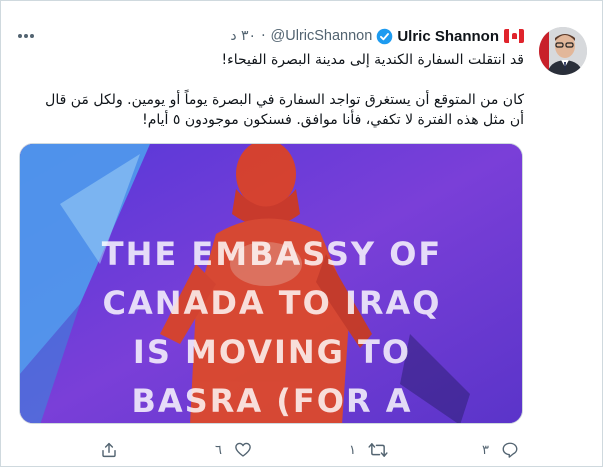 This screenshot has height=467, width=603. Describe the element at coordinates (485, 450) in the screenshot. I see `reply-count: ٣` at that location.